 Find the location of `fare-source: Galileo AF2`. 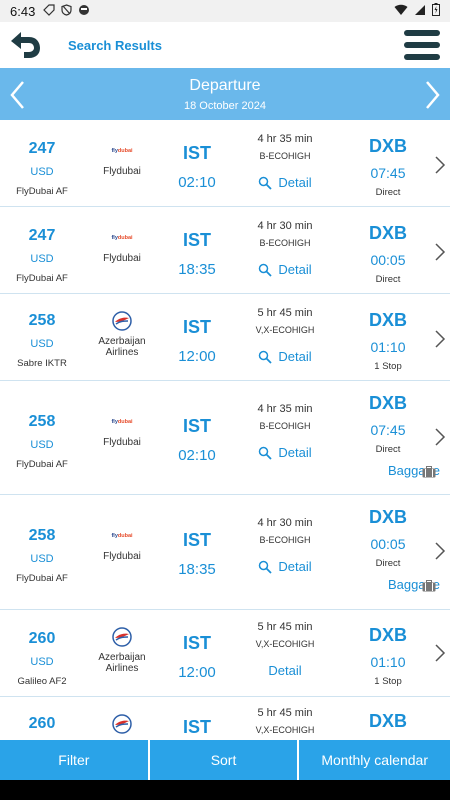

fare-source: Galileo AF2 is located at coordinates (42, 681).